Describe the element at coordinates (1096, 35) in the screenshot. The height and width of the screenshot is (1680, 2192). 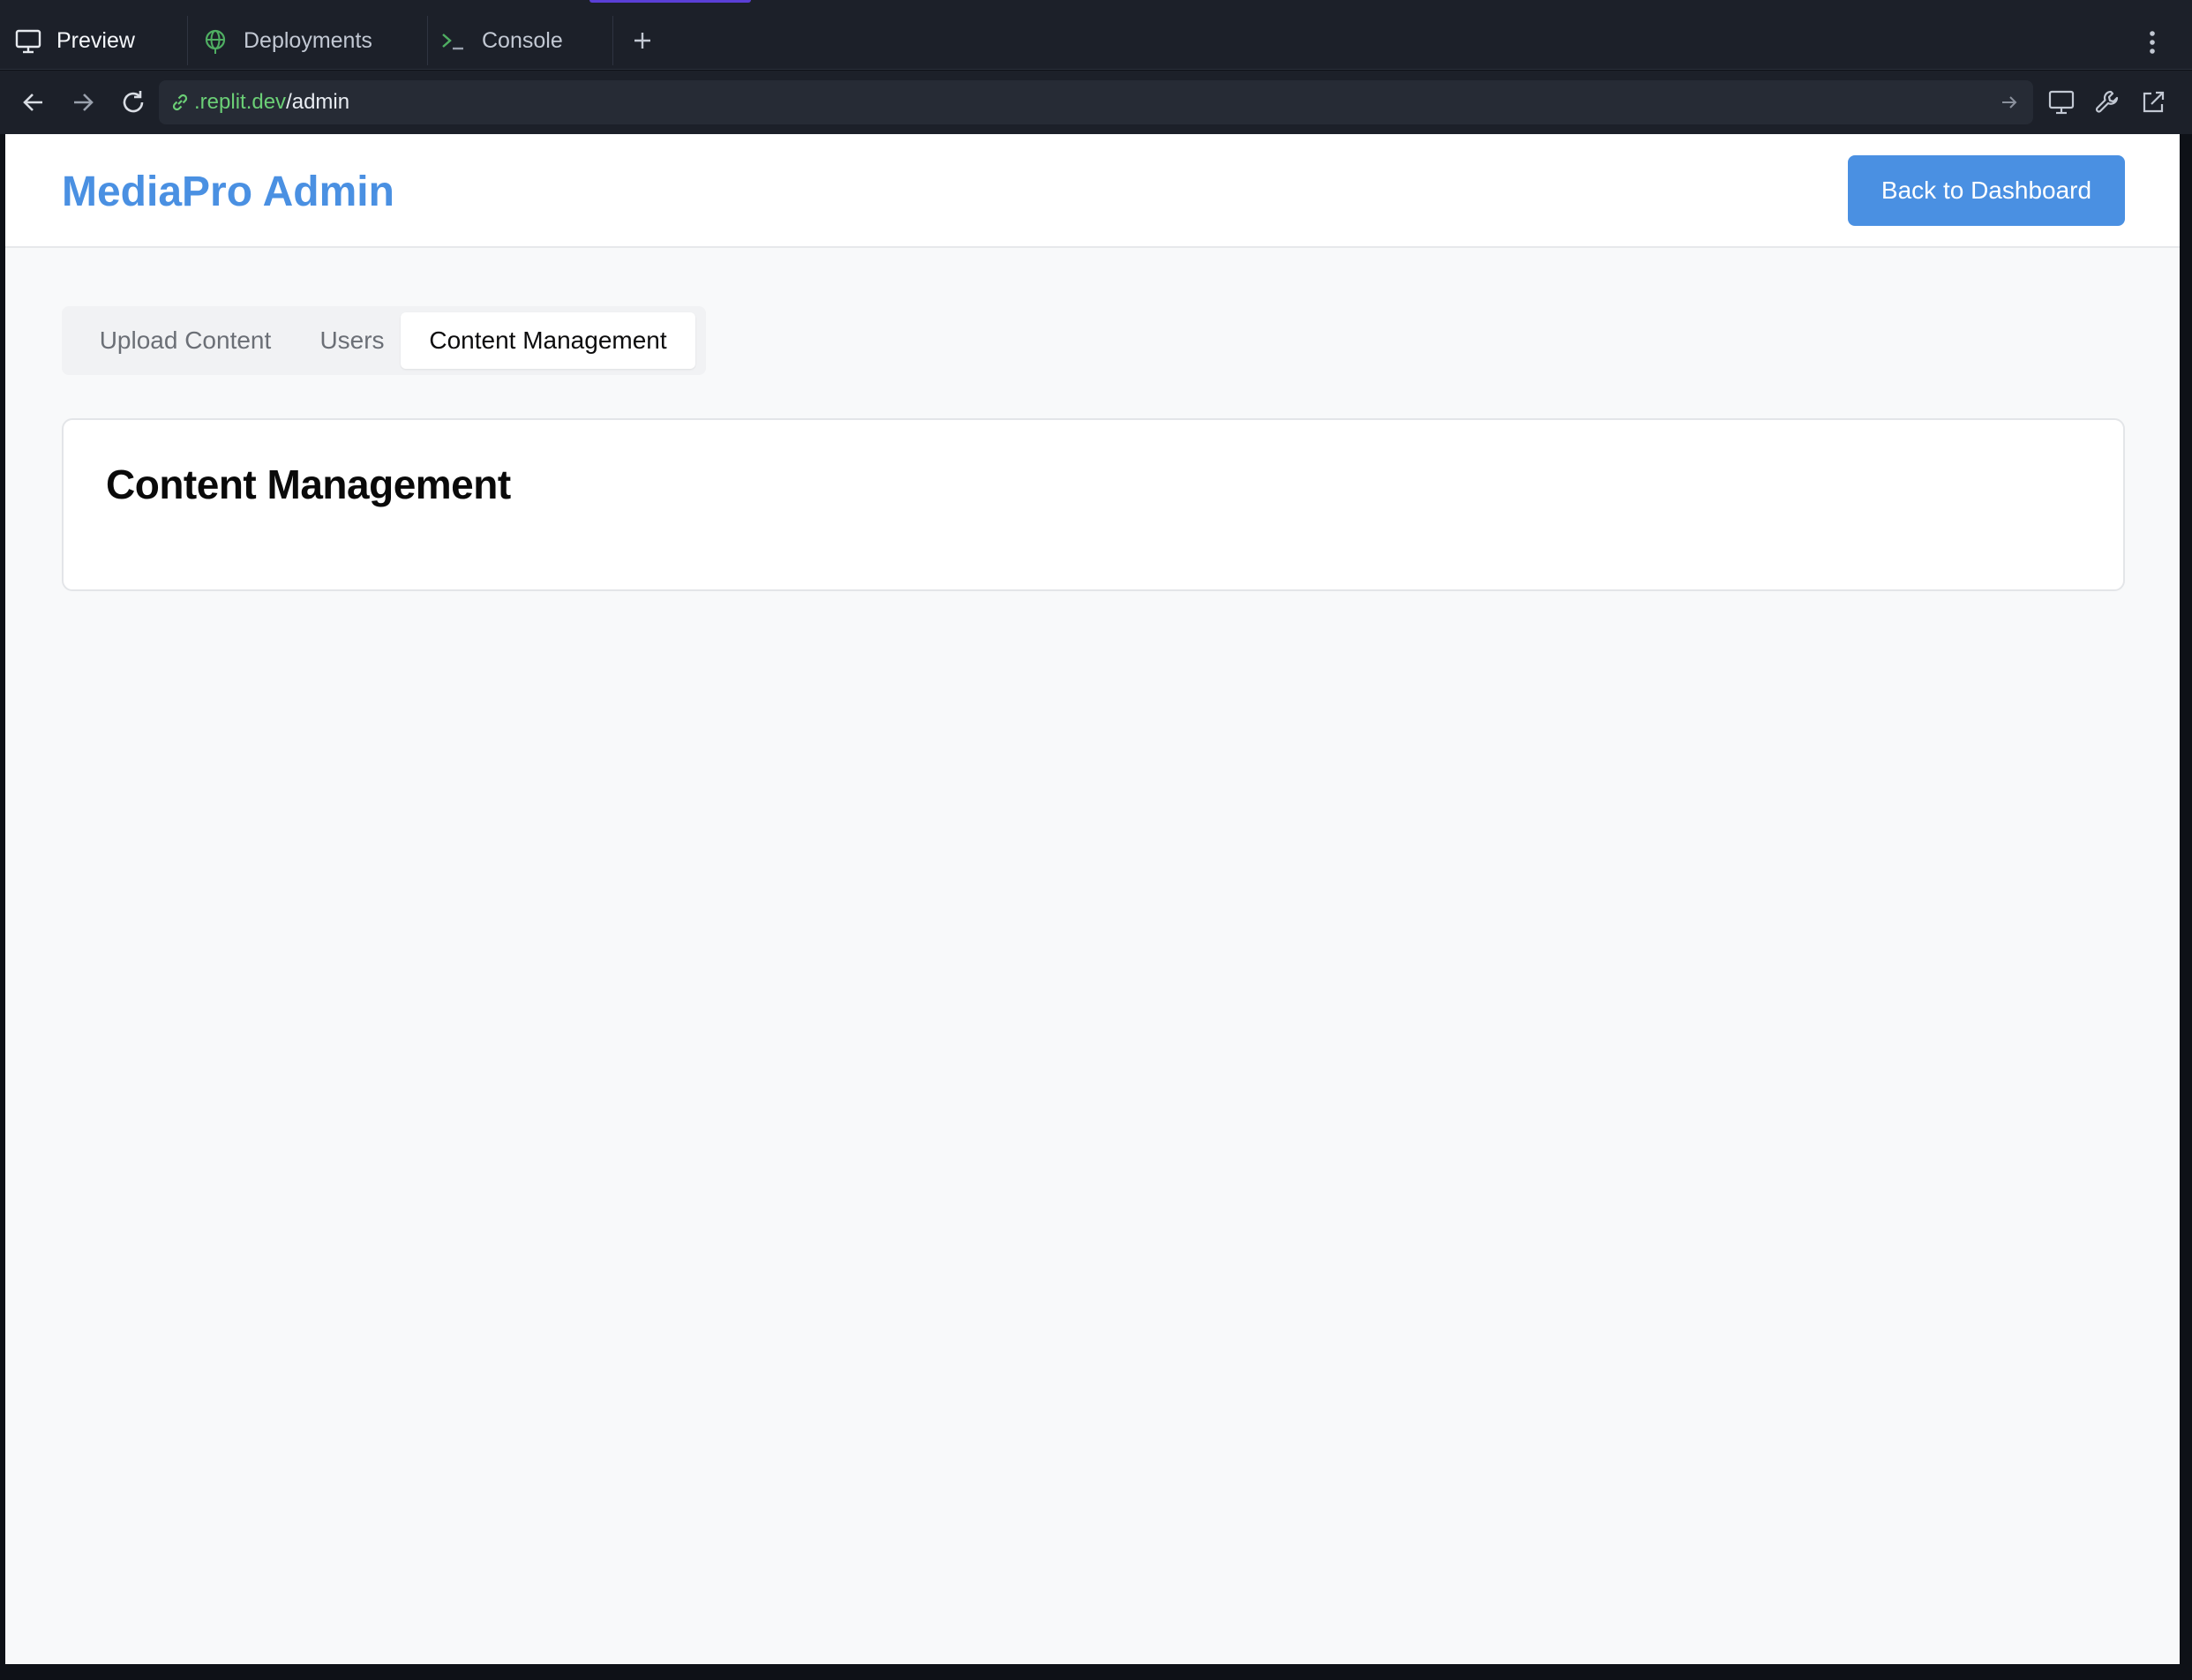
I see `ide-tab-bar: Preview Deployments Console` at that location.